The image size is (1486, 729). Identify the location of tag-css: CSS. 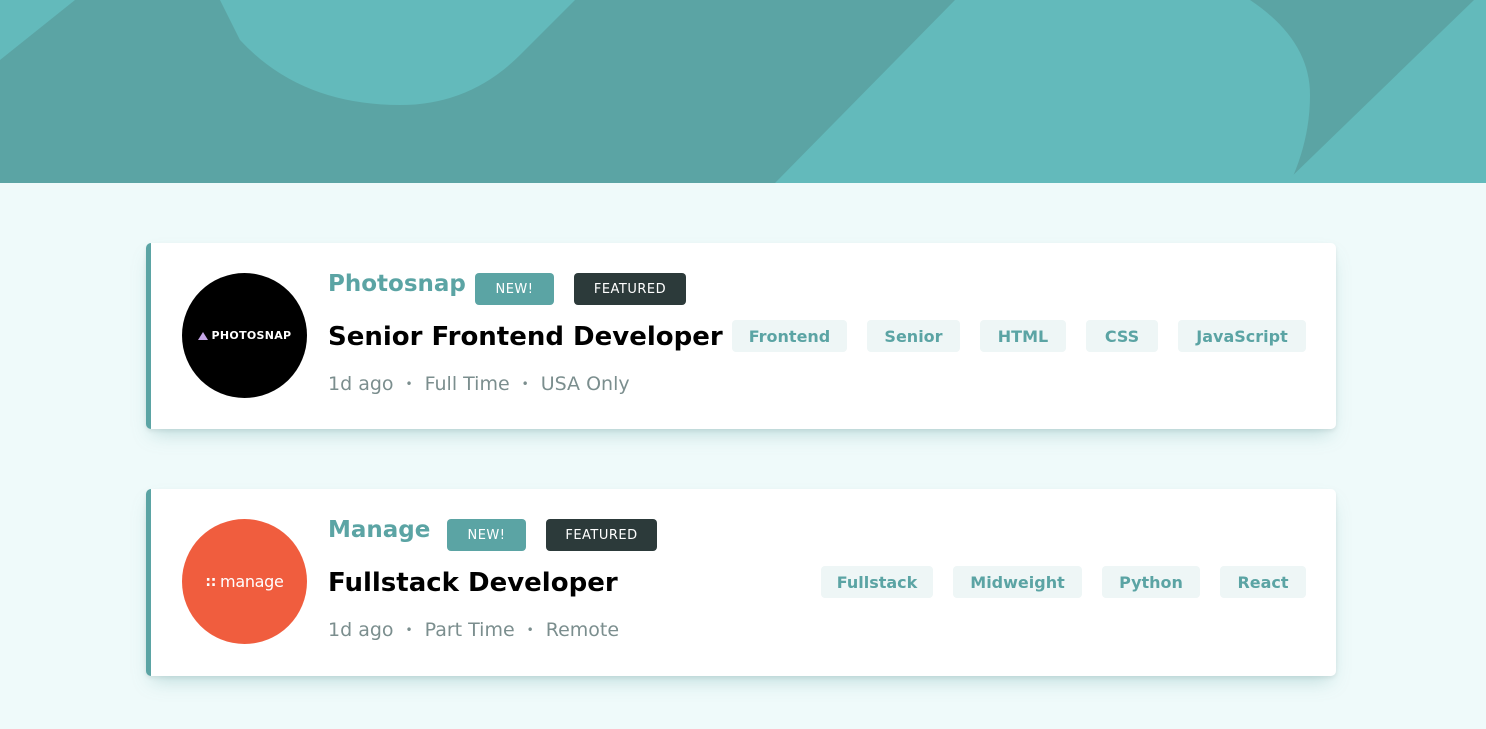
(1122, 336).